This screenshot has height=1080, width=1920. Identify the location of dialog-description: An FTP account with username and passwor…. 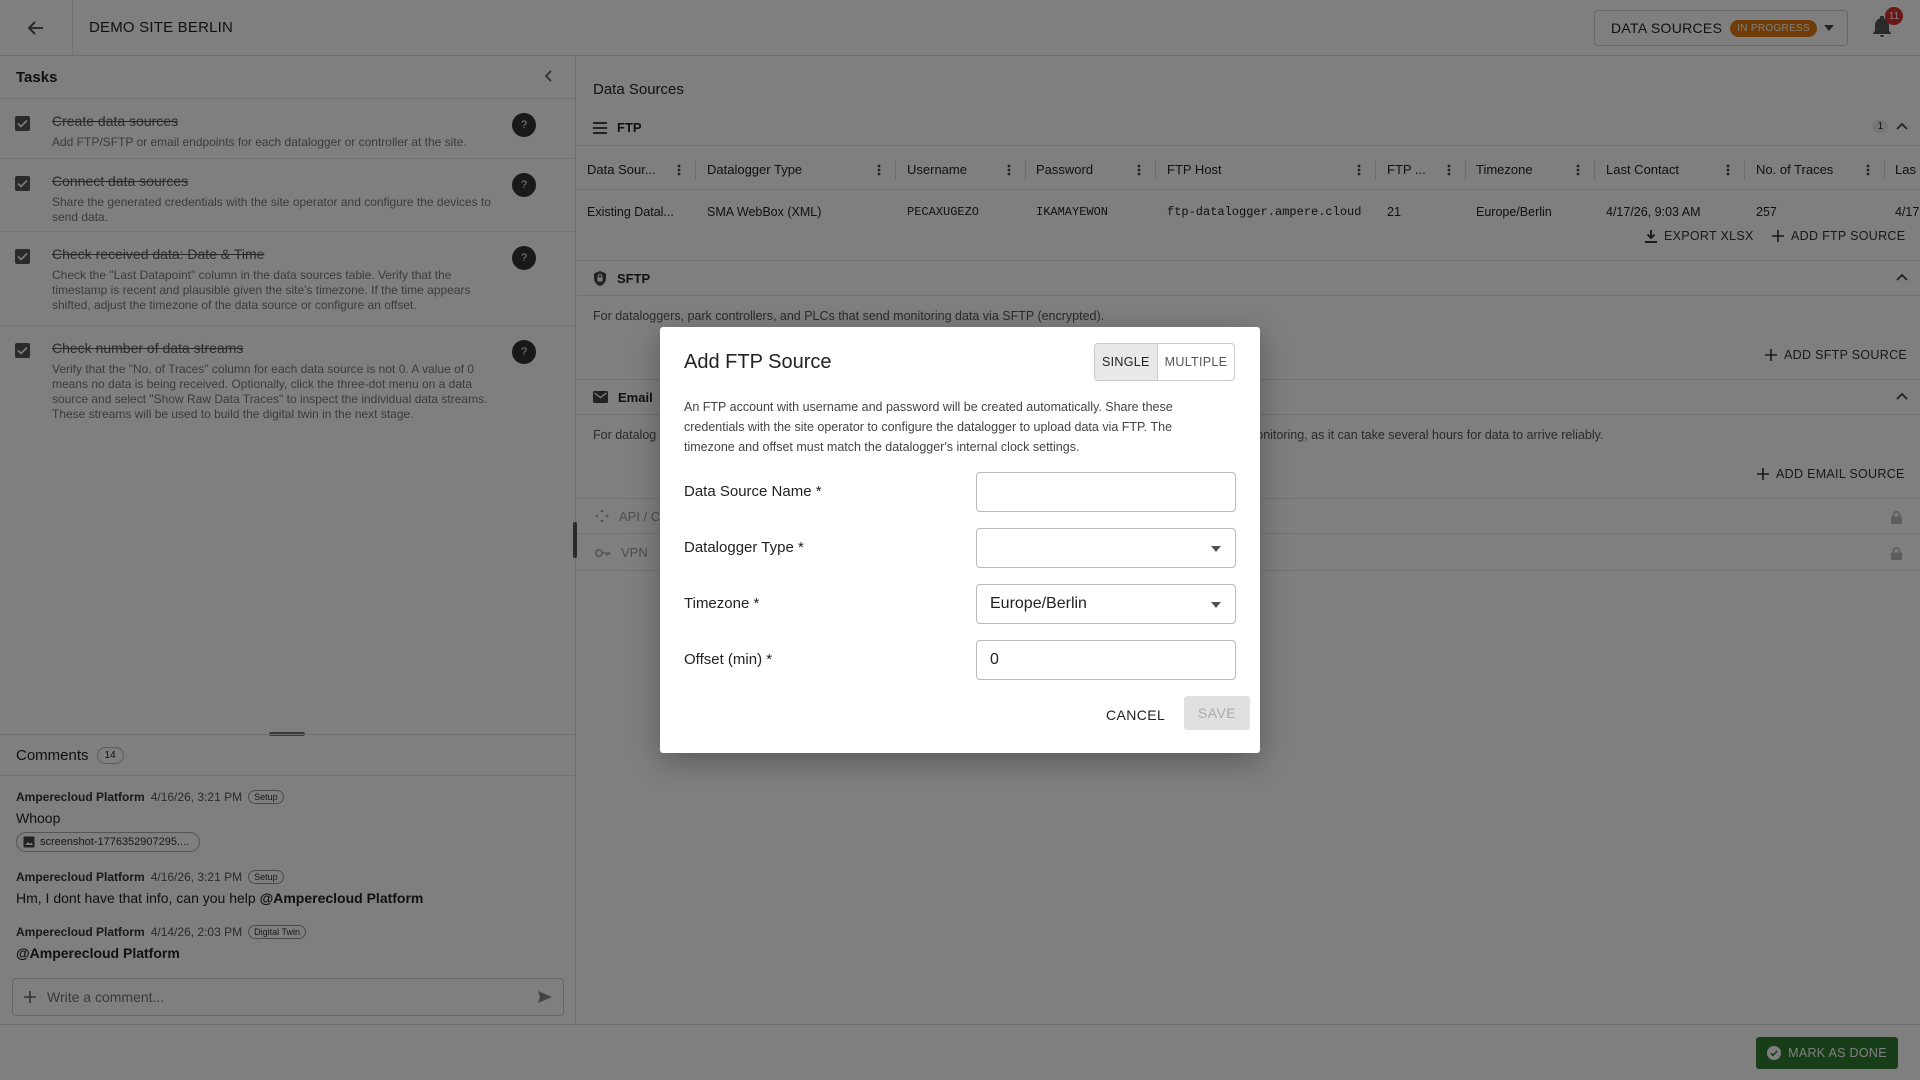
(928, 427).